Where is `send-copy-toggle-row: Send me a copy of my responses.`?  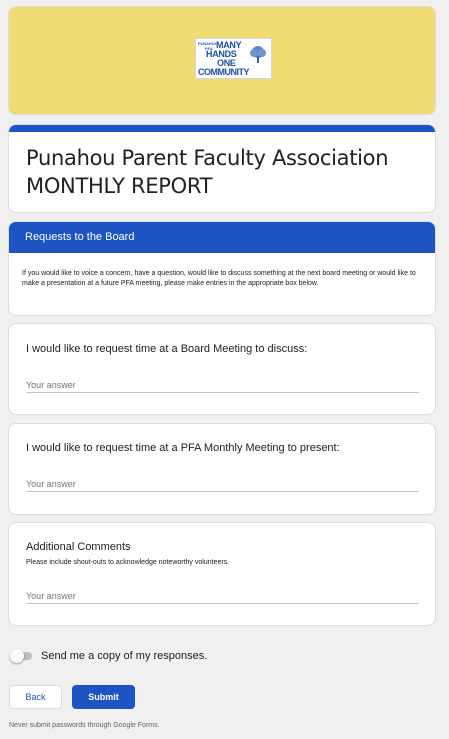 send-copy-toggle-row: Send me a copy of my responses. is located at coordinates (158, 656).